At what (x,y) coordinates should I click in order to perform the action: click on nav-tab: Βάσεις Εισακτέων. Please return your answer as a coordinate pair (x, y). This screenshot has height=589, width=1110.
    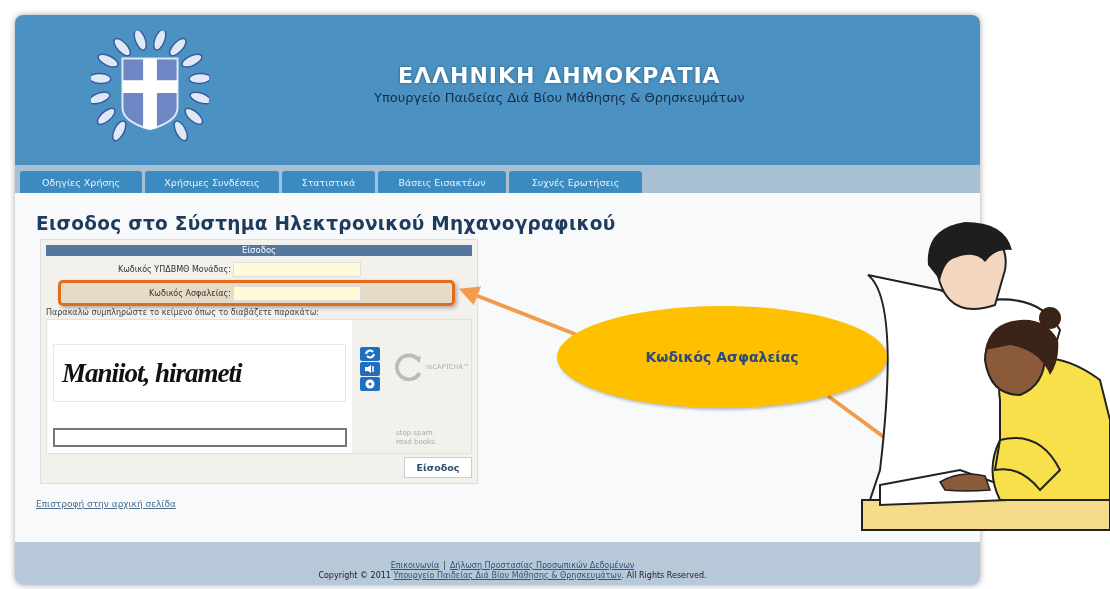
    Looking at the image, I should click on (442, 182).